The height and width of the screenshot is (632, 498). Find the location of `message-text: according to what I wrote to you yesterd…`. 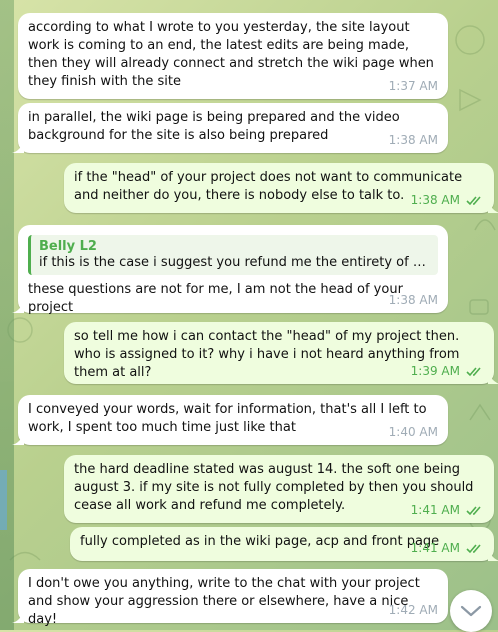

message-text: according to what I wrote to you yesterd… is located at coordinates (231, 54).